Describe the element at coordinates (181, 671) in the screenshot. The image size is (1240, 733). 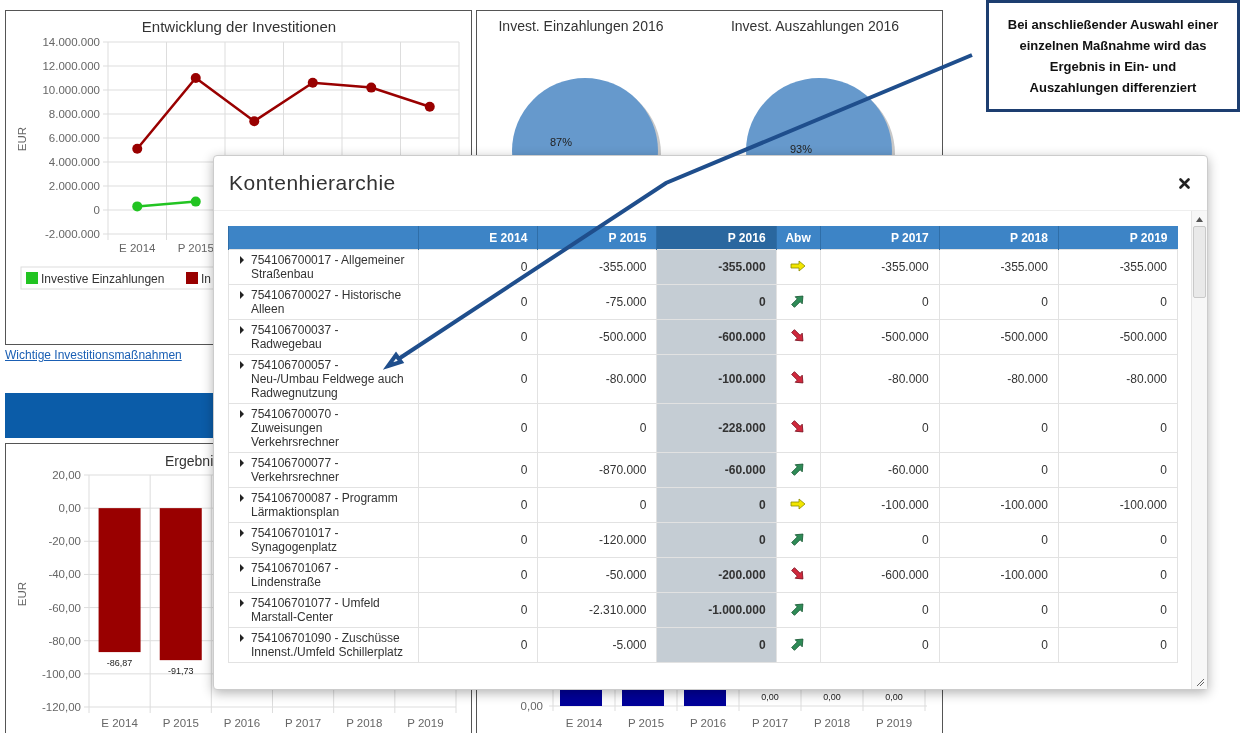
I see `data-label: -91,73` at that location.